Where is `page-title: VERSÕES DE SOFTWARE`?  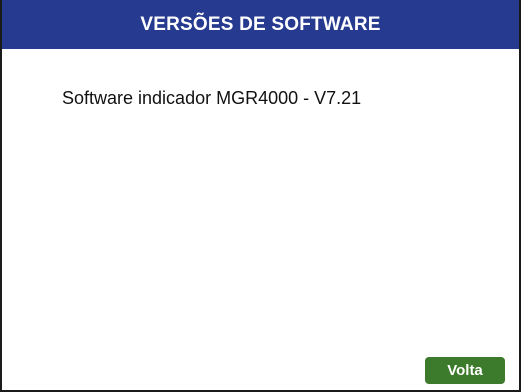 page-title: VERSÕES DE SOFTWARE is located at coordinates (260, 24).